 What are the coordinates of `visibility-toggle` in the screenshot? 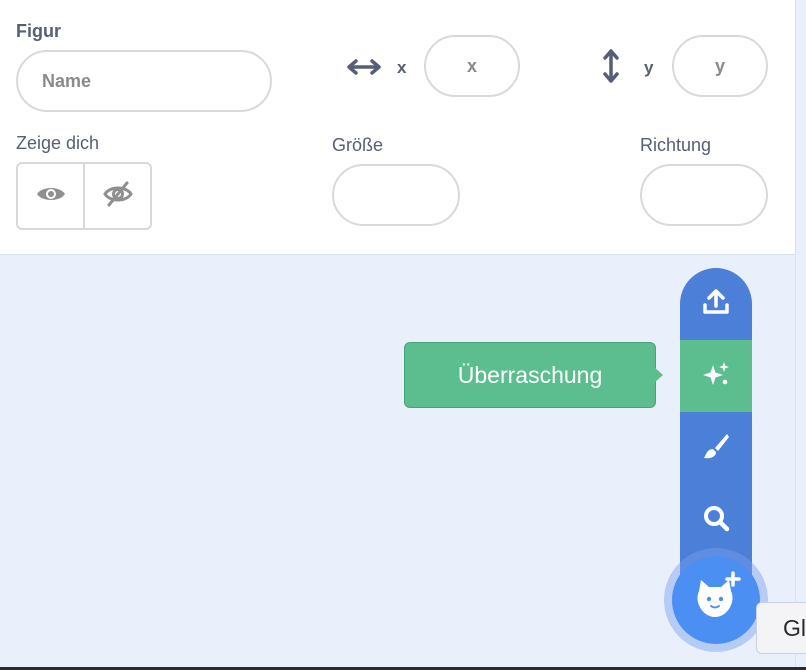 It's located at (84, 196).